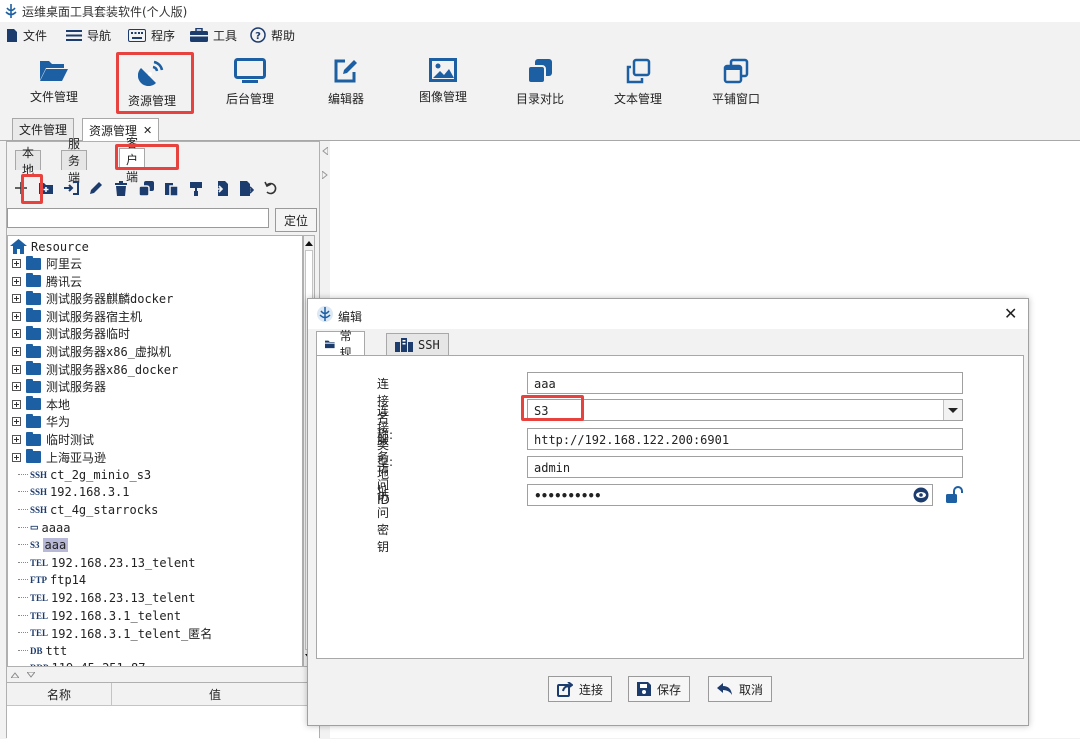 The image size is (1080, 739). I want to click on connection-type-badge: RDP, so click(39, 664).